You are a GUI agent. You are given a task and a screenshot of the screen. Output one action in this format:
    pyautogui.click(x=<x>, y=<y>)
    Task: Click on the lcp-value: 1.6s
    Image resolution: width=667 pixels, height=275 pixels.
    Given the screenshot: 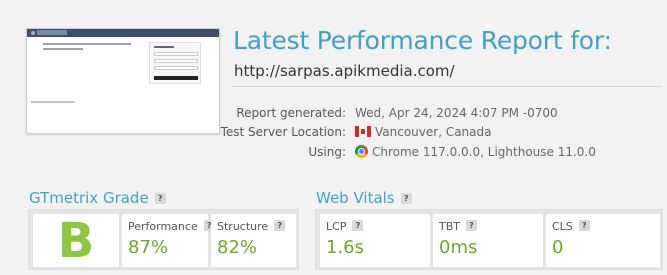 What is the action you would take?
    pyautogui.click(x=345, y=247)
    